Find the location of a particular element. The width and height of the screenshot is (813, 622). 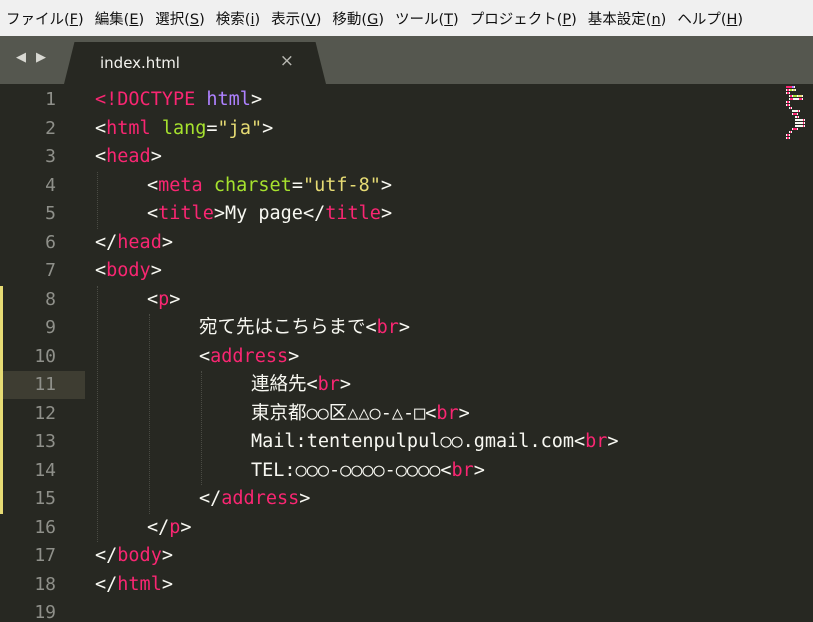

line-number: 16 is located at coordinates (45, 527).